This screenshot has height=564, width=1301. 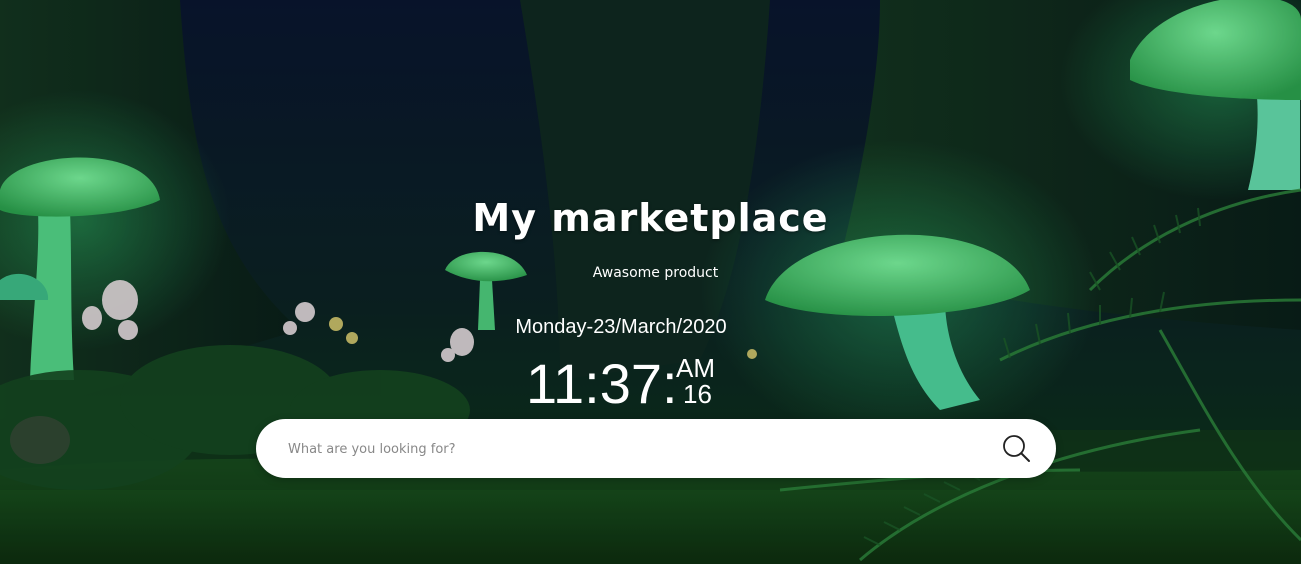 I want to click on search-bar, so click(x=656, y=449).